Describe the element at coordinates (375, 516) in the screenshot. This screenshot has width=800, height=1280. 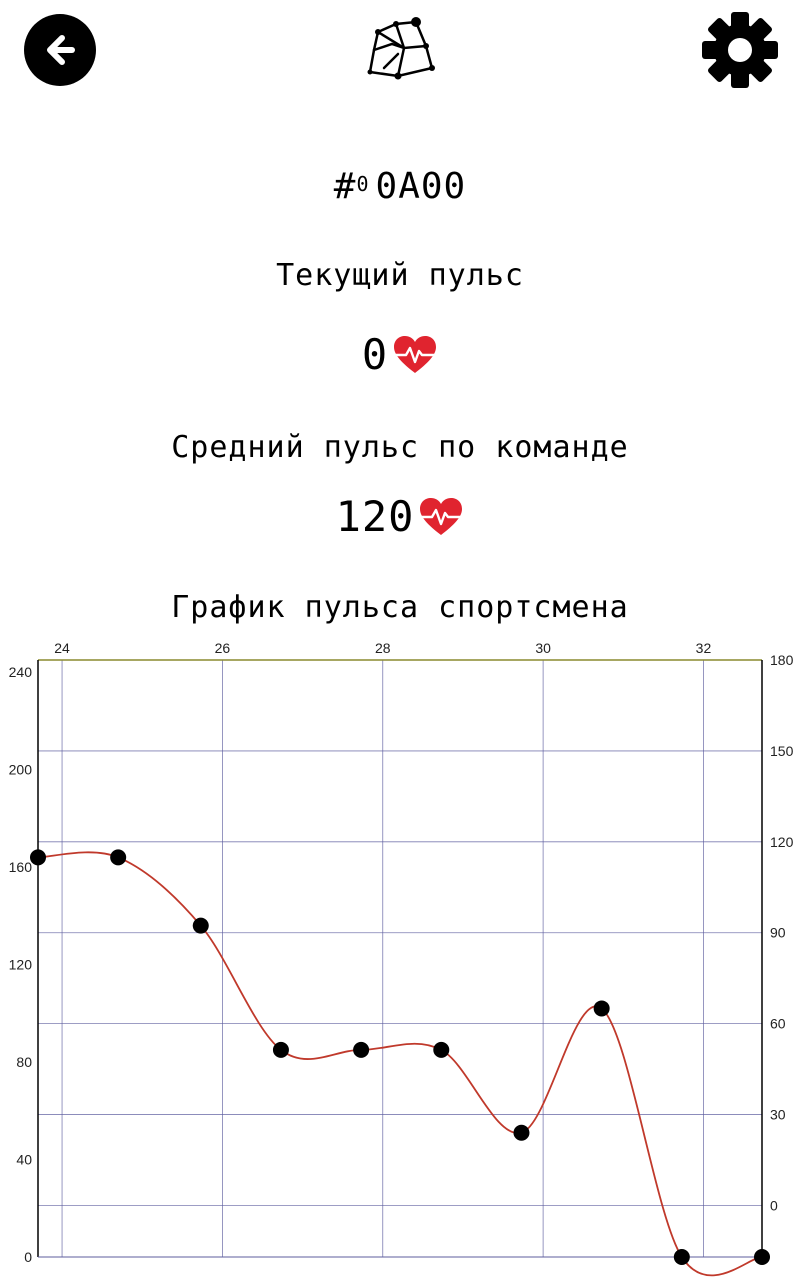
I see `avg-pulse-value: 120` at that location.